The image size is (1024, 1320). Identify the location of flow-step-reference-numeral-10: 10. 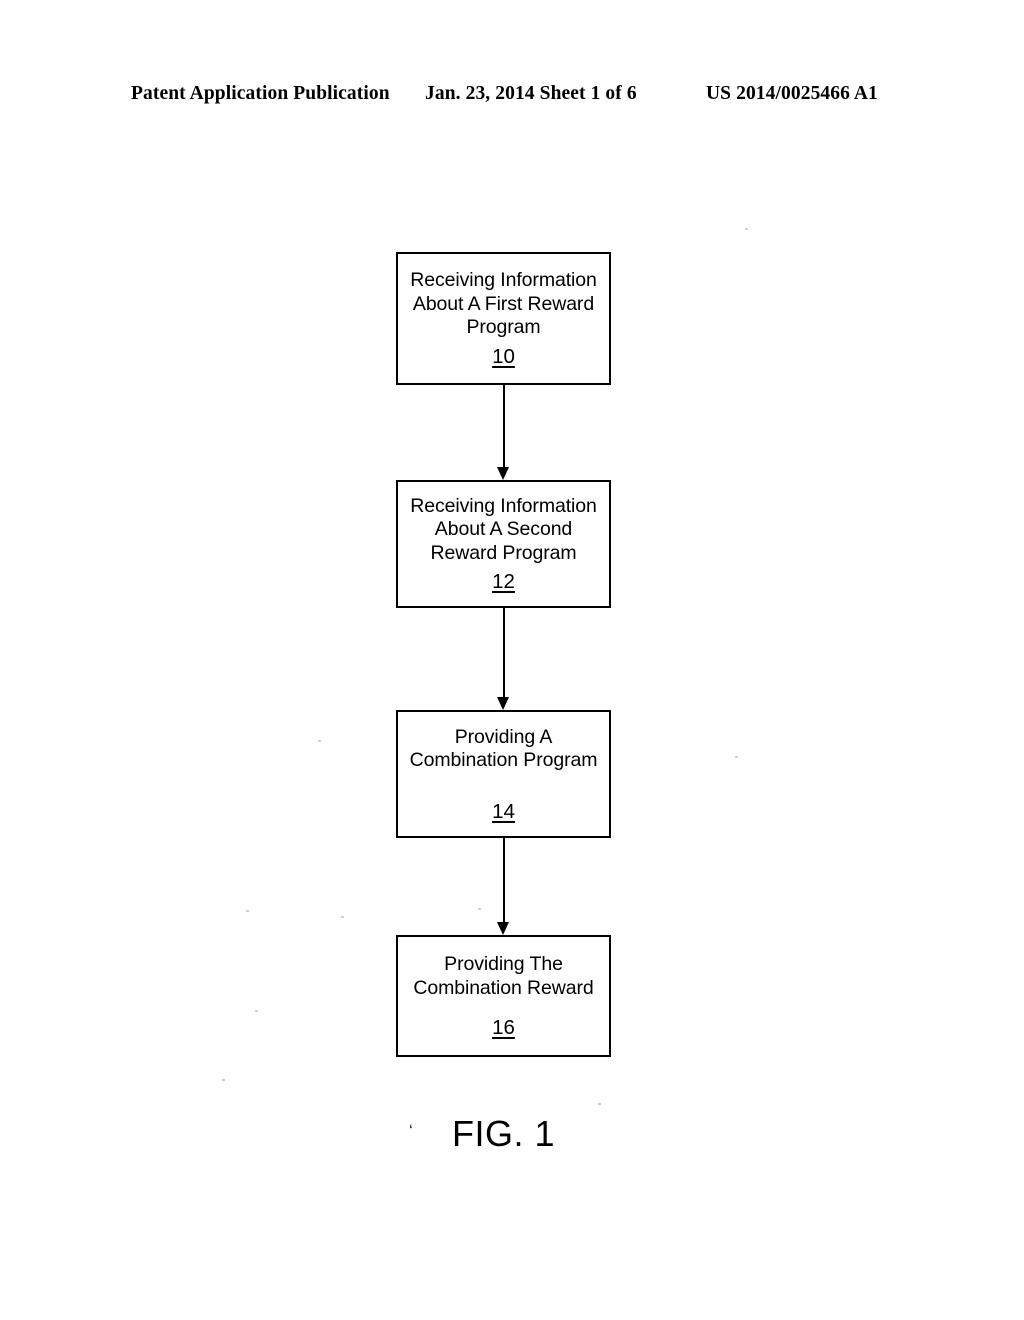
(503, 356).